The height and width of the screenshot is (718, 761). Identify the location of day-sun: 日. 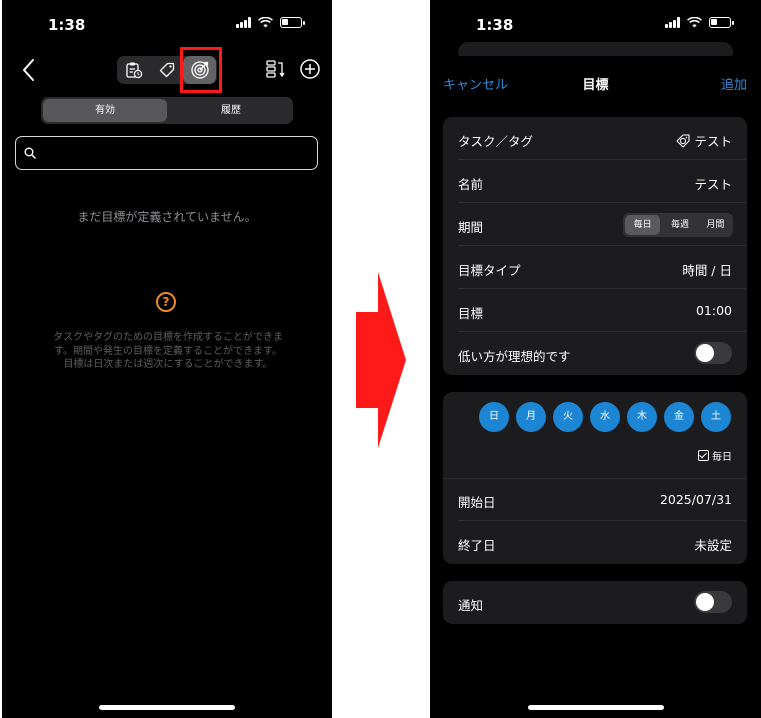
(494, 417).